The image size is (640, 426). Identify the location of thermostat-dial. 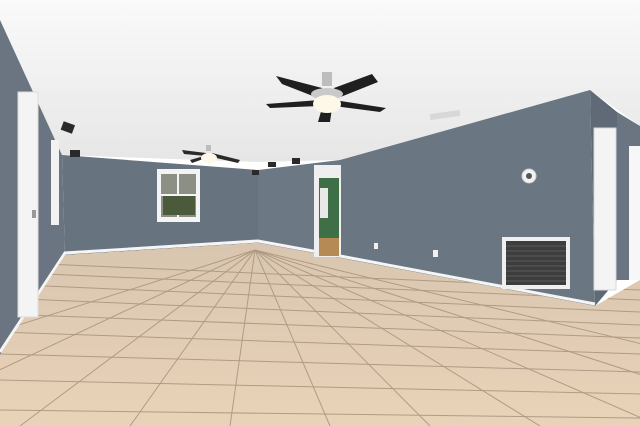
(529, 176).